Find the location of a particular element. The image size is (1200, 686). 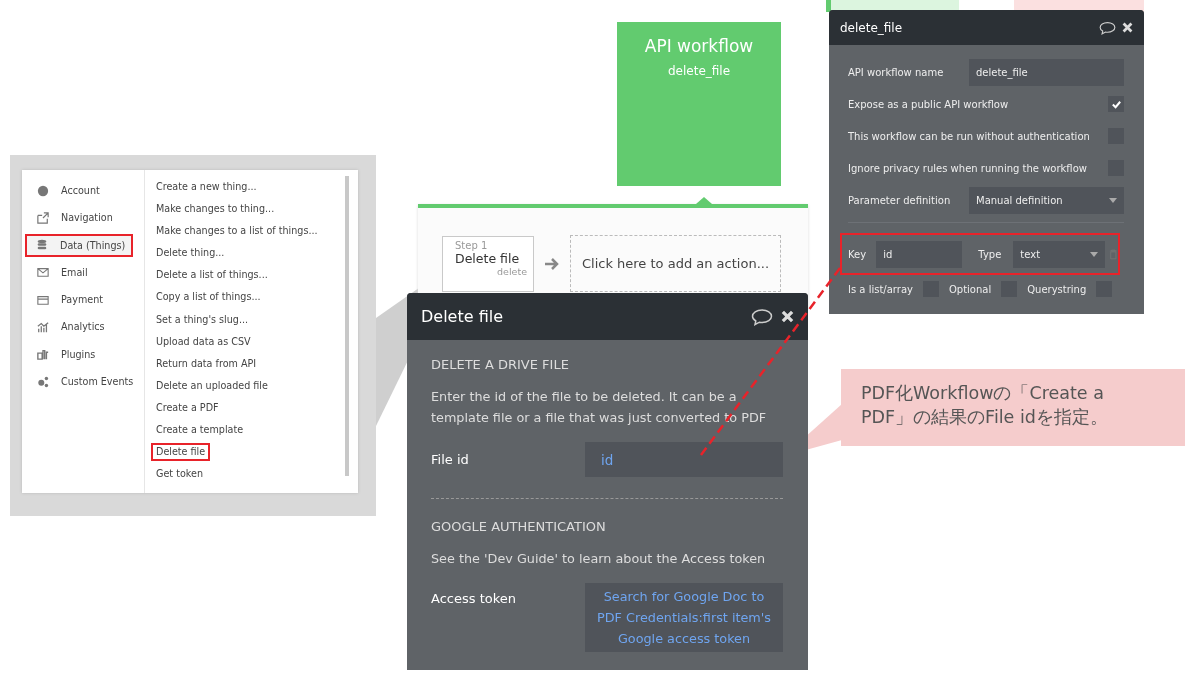

category-item: Custom Events is located at coordinates (83, 382).